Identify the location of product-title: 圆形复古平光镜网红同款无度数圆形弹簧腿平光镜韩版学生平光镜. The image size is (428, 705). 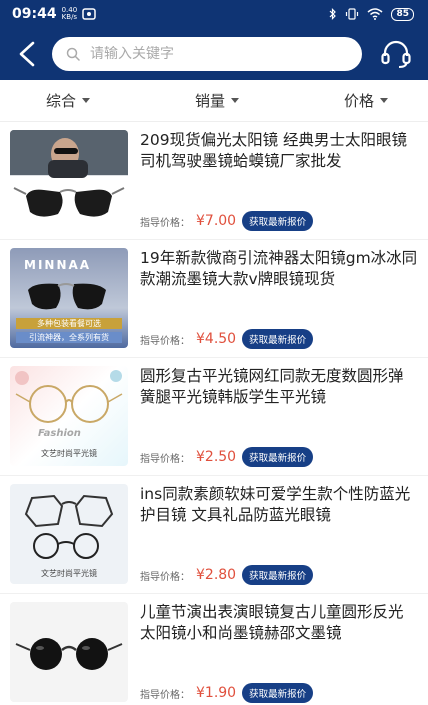
(272, 386).